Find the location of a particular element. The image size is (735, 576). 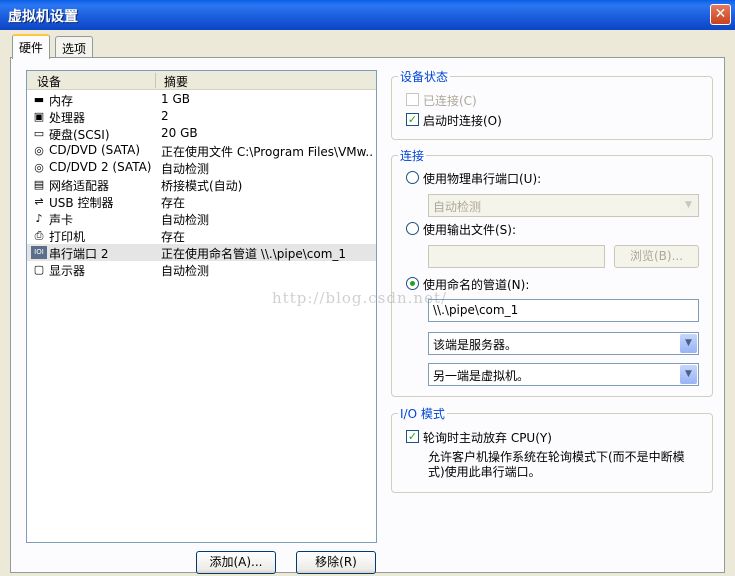

network-adapter-icon: ▤ is located at coordinates (39, 184).